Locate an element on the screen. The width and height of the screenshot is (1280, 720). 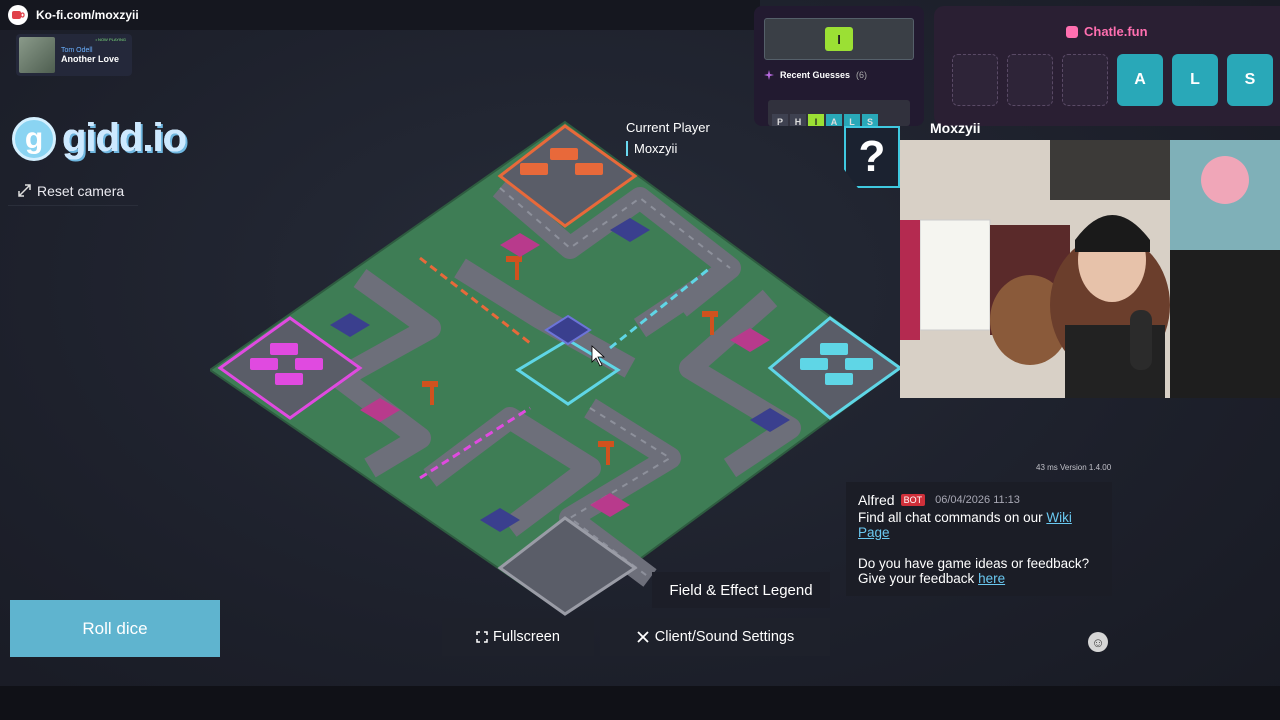
recent-guess-letter: S is located at coordinates (870, 120).